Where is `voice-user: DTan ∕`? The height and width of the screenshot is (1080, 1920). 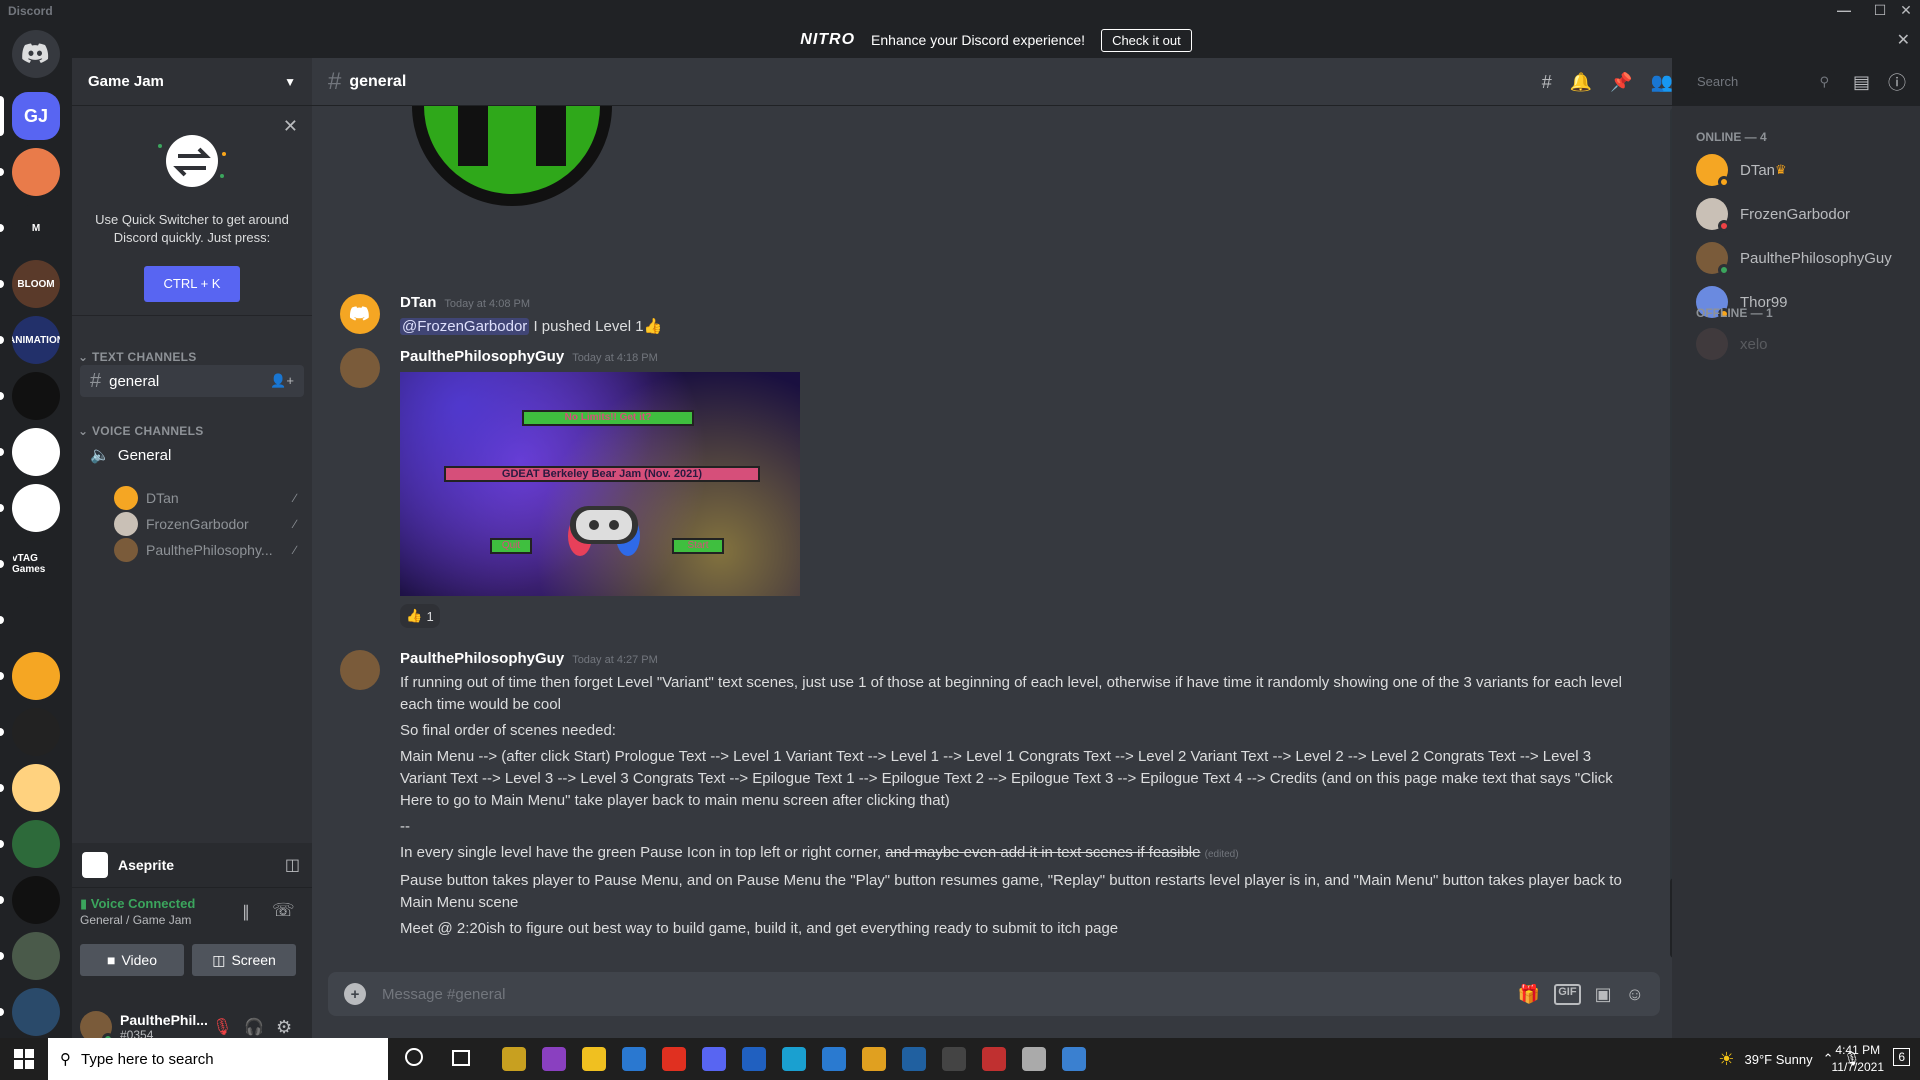
voice-user: DTan ∕ is located at coordinates (209, 498).